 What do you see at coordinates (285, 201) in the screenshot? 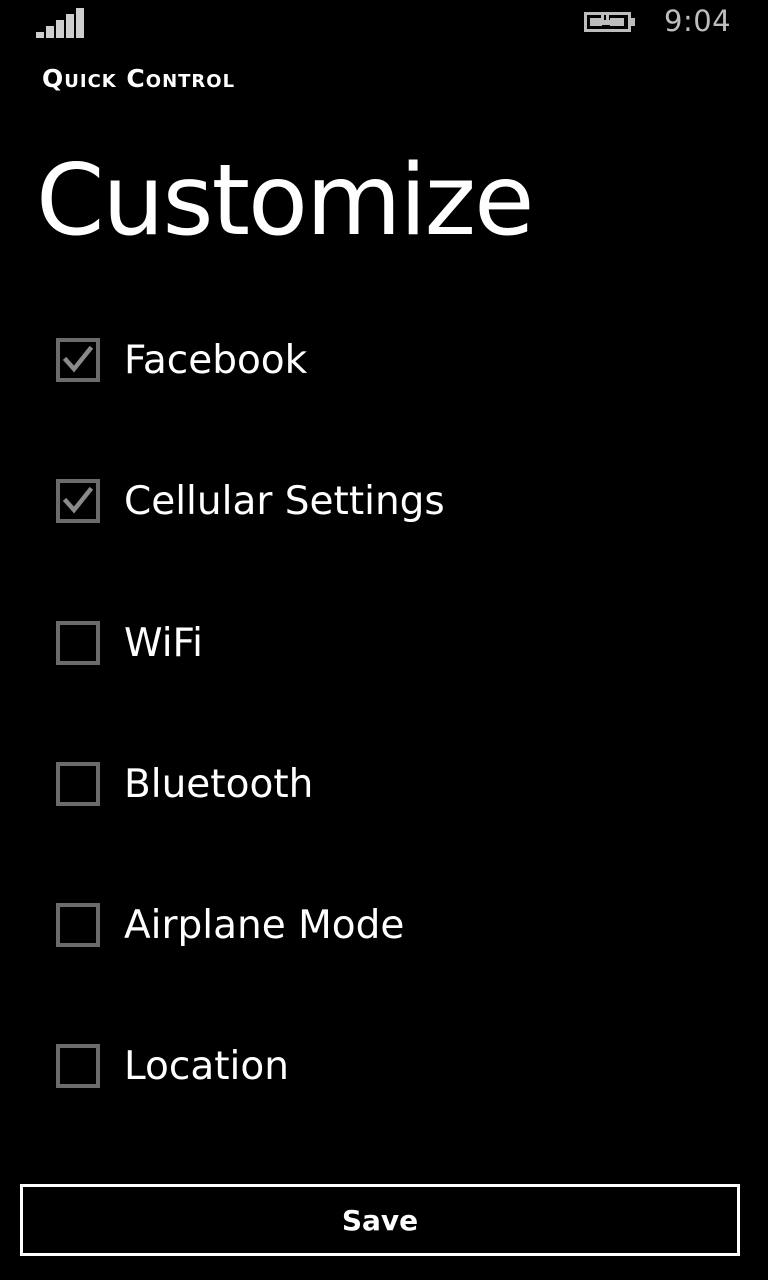
I see `page-title: Customize` at bounding box center [285, 201].